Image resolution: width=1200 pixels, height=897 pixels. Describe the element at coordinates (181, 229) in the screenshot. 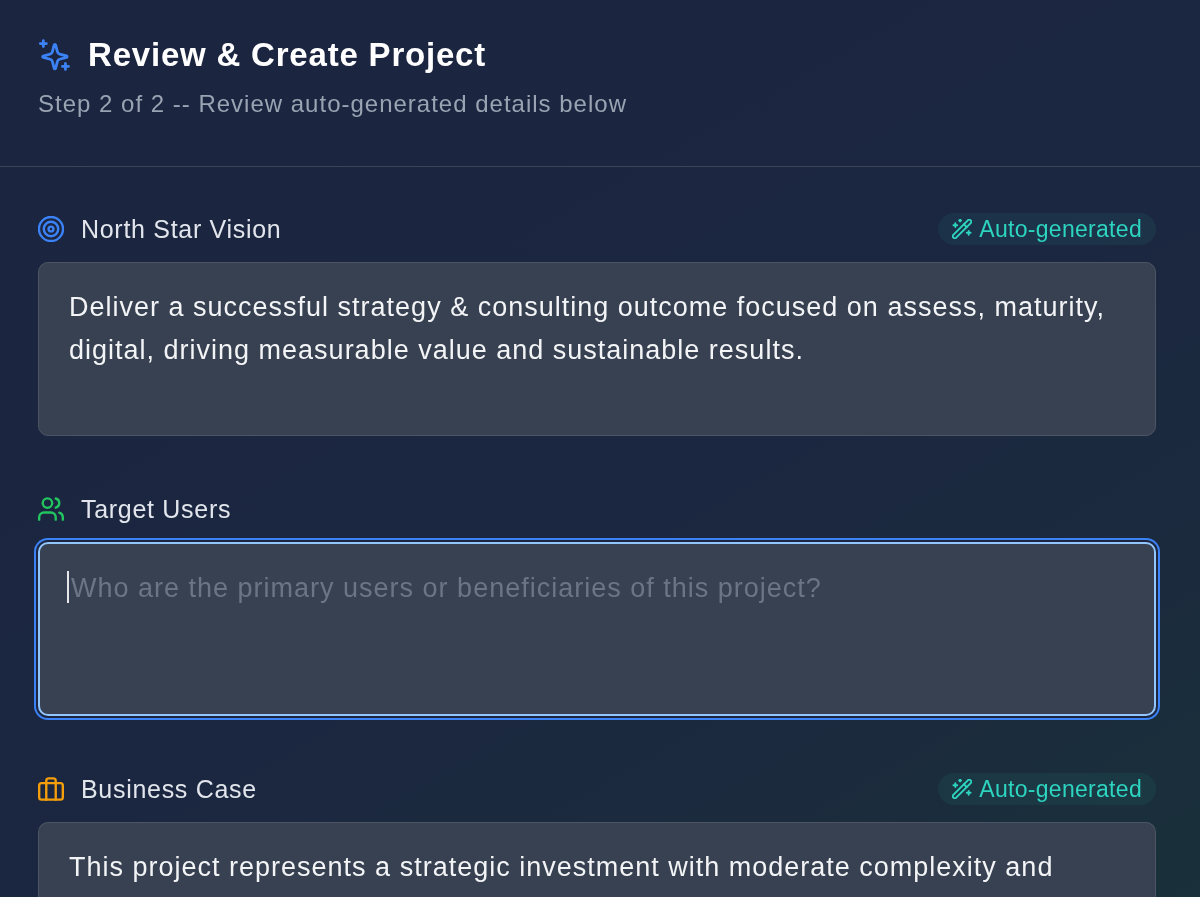

I see `section-label: North Star Vision` at that location.